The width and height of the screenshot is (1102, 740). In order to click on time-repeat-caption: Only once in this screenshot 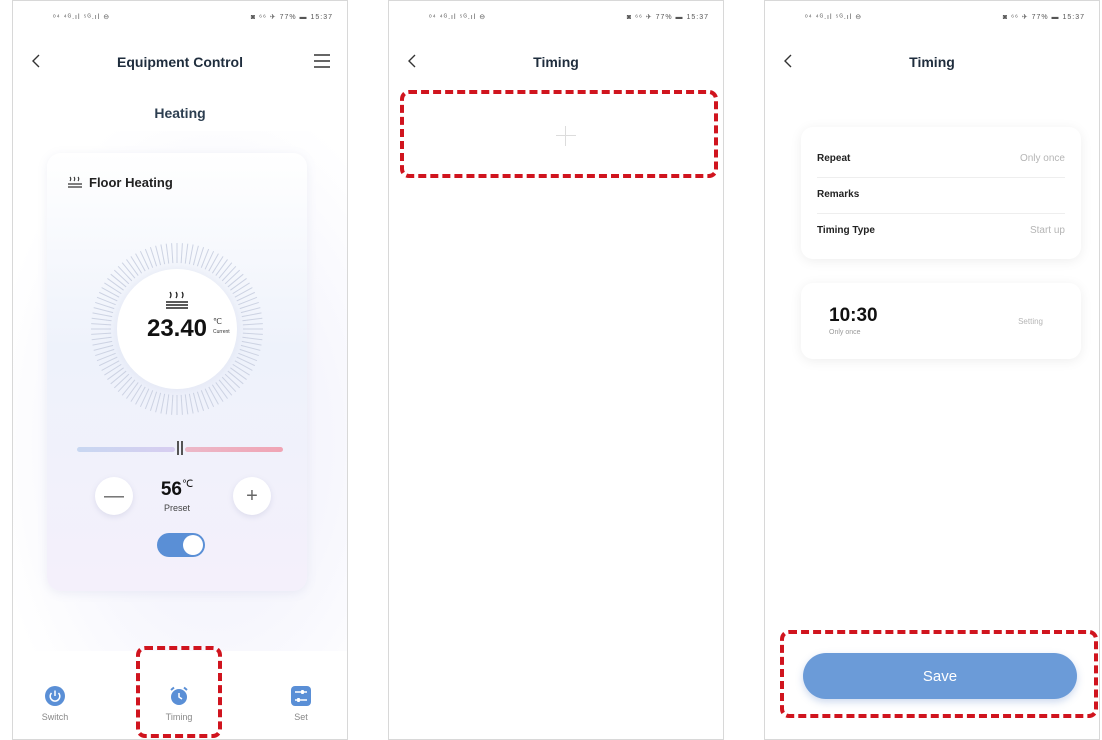, I will do `click(845, 332)`.